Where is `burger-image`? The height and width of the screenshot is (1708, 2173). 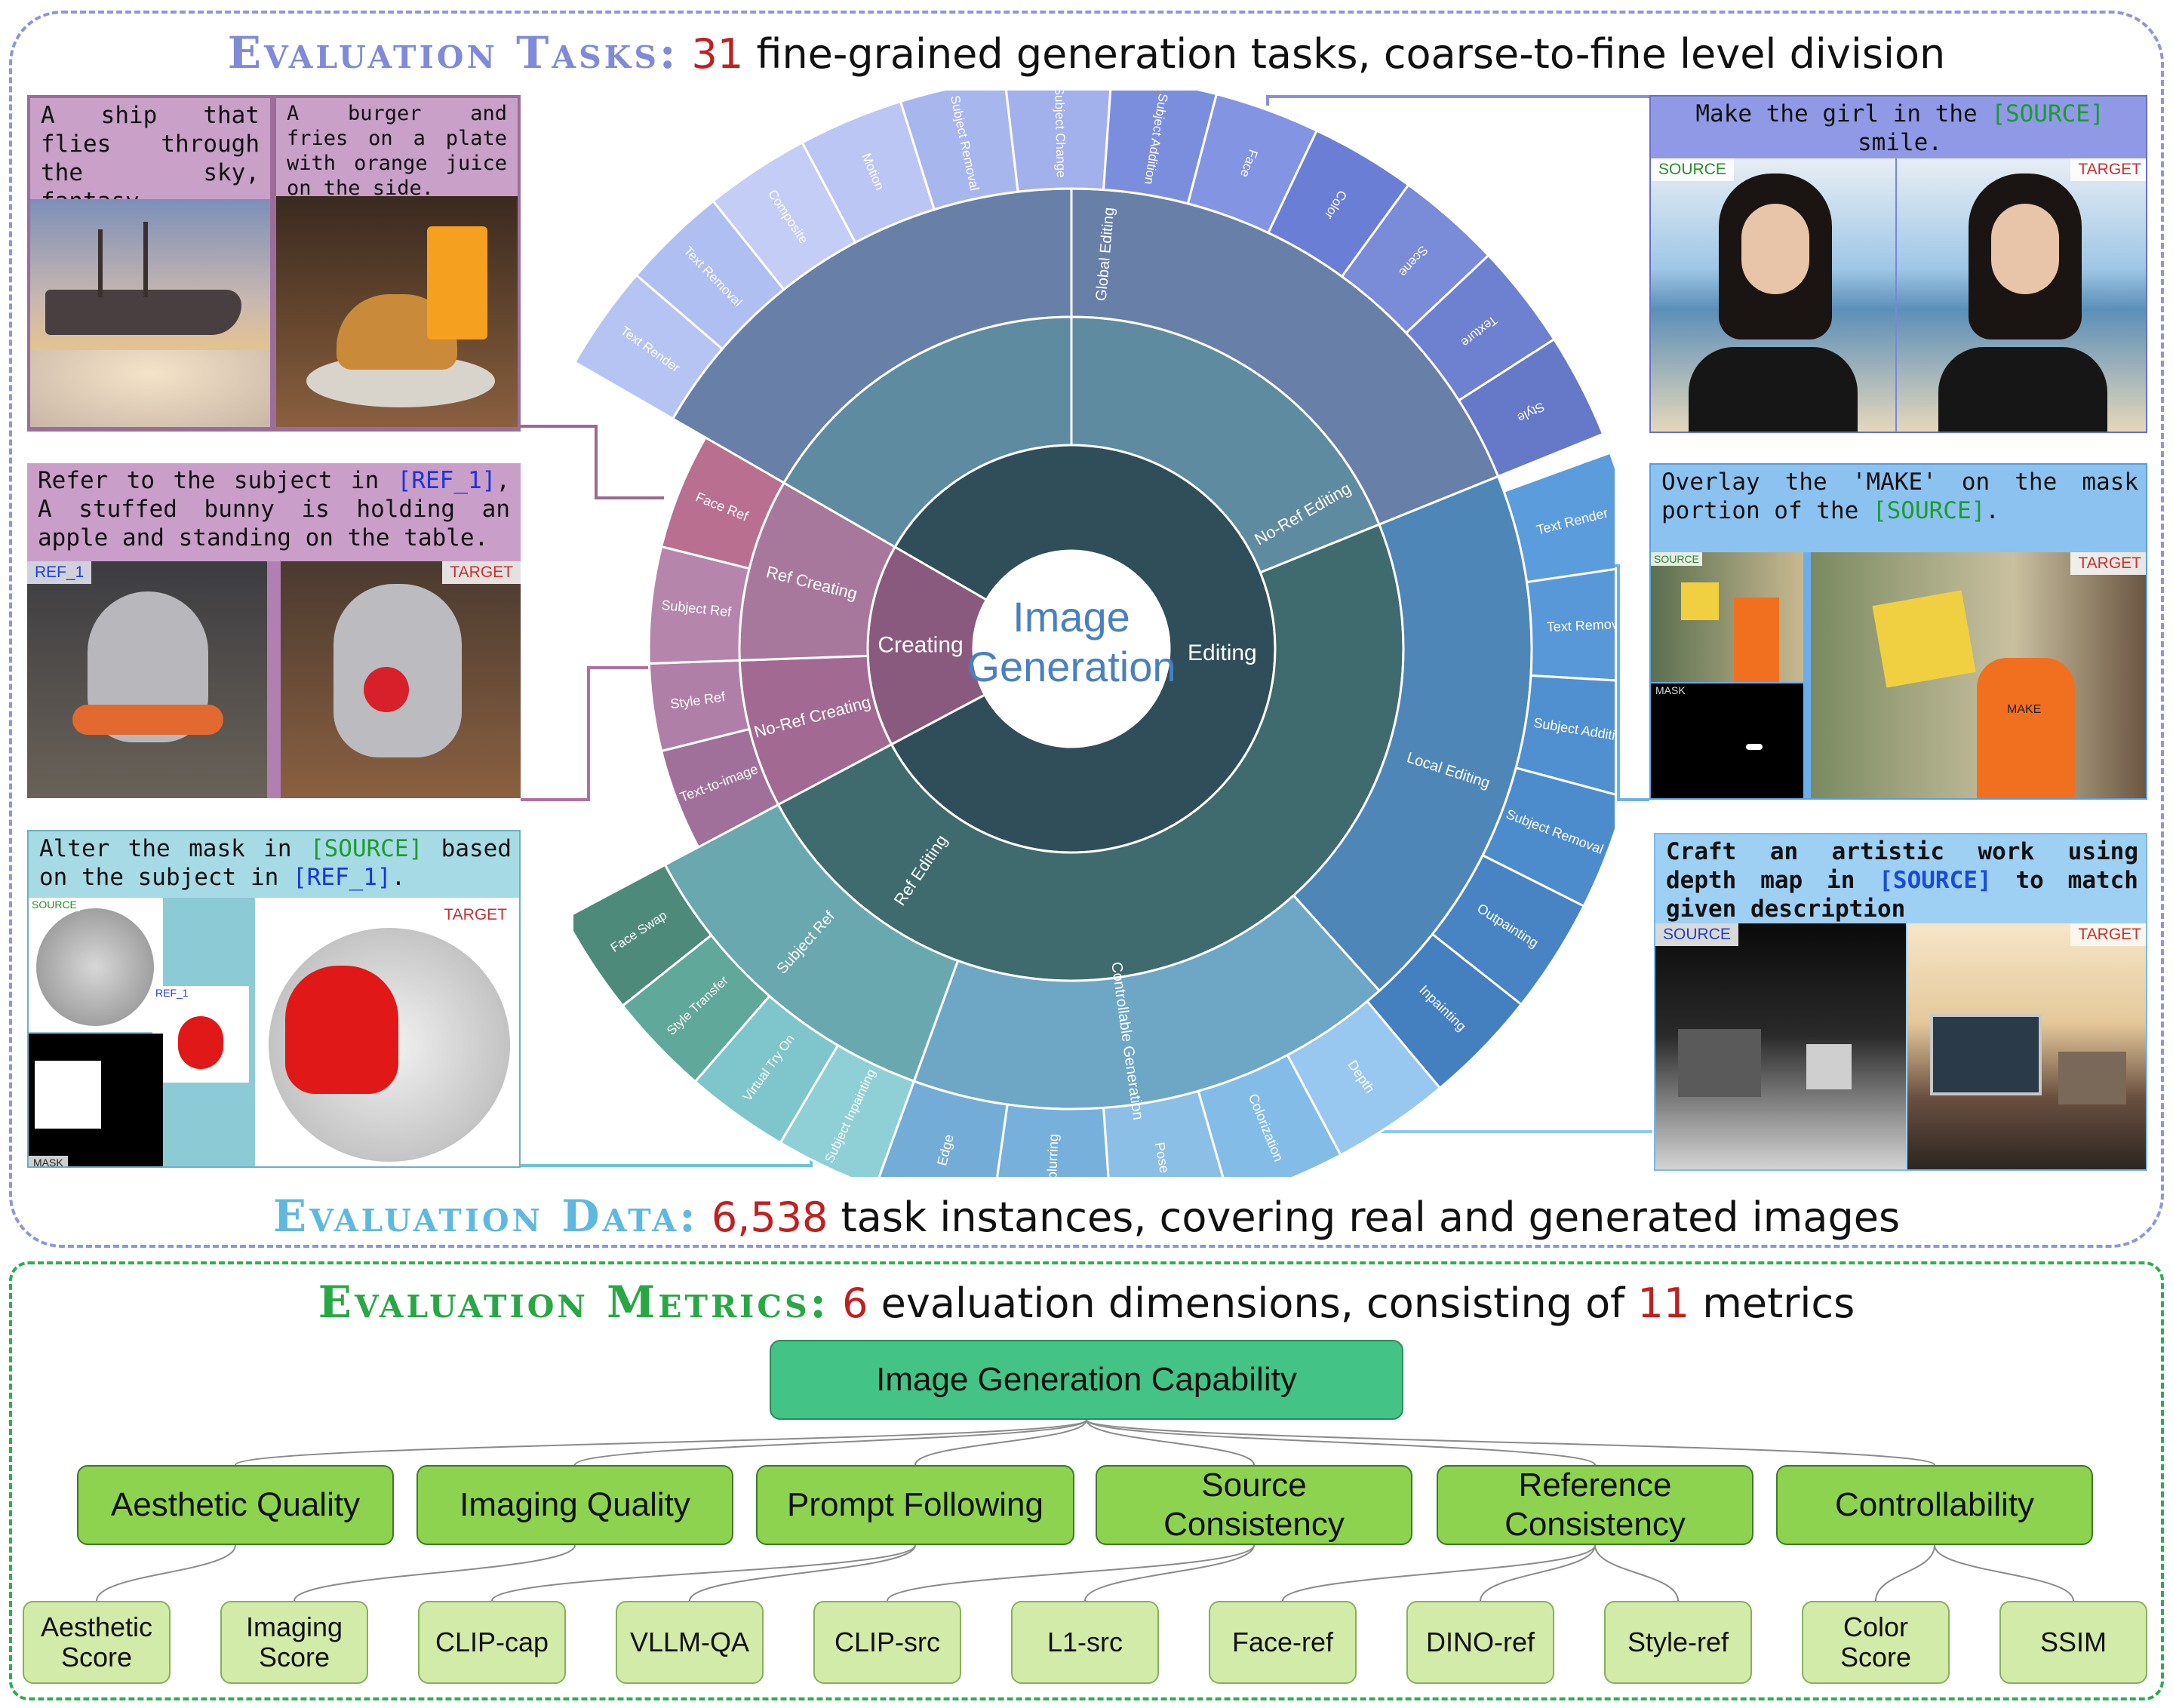
burger-image is located at coordinates (397, 311).